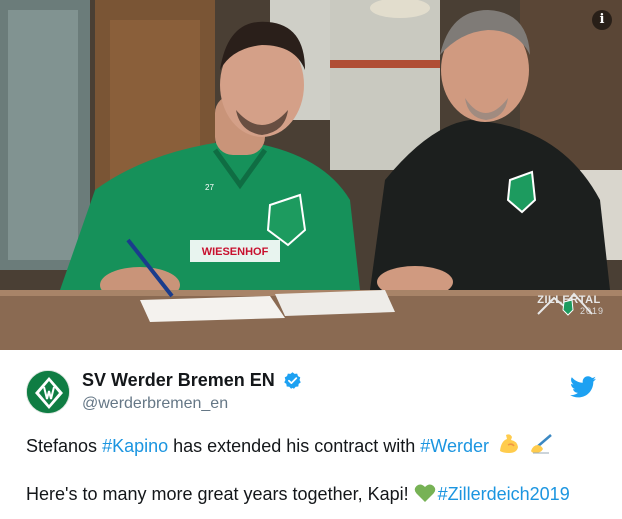 Image resolution: width=622 pixels, height=519 pixels. I want to click on text-segment: Stefanos, so click(64, 446).